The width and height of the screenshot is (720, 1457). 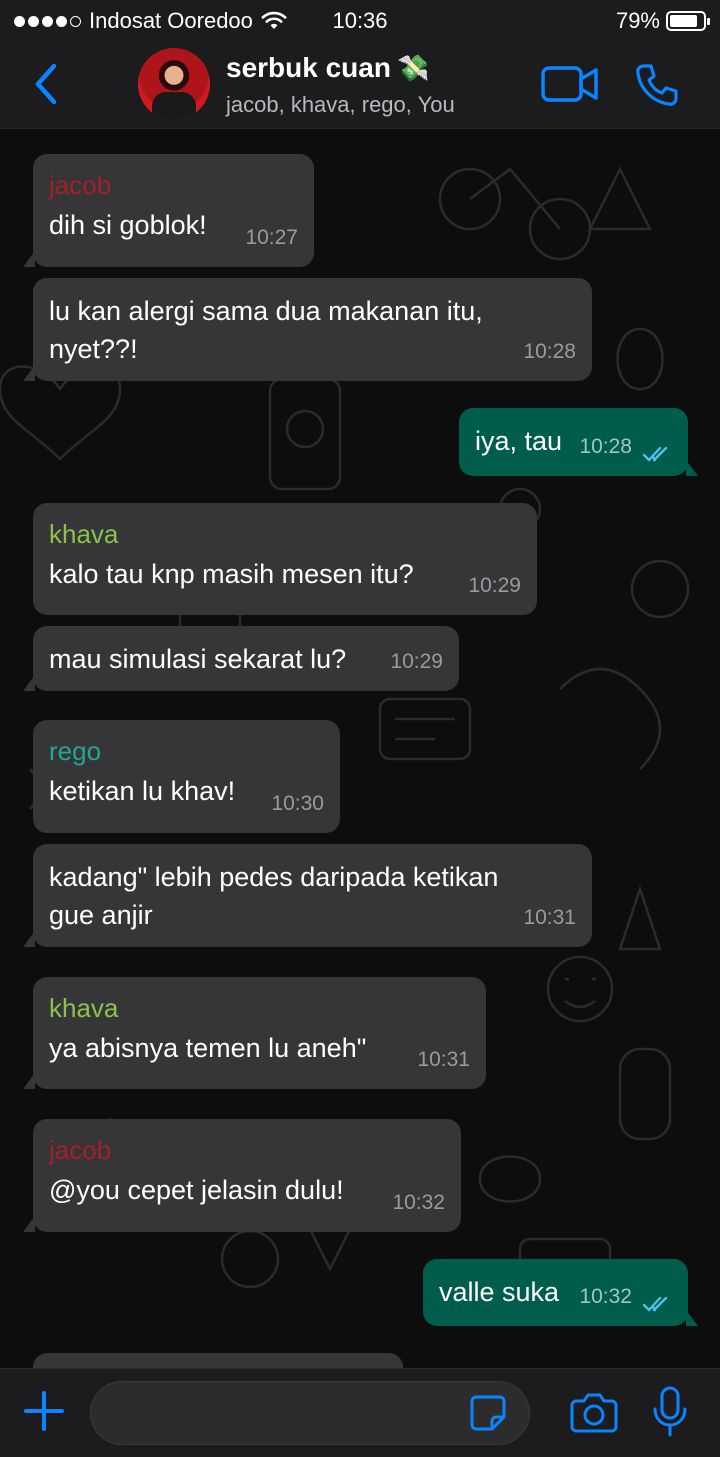 I want to click on group-members: jacob, khava, rego, You, so click(x=340, y=104).